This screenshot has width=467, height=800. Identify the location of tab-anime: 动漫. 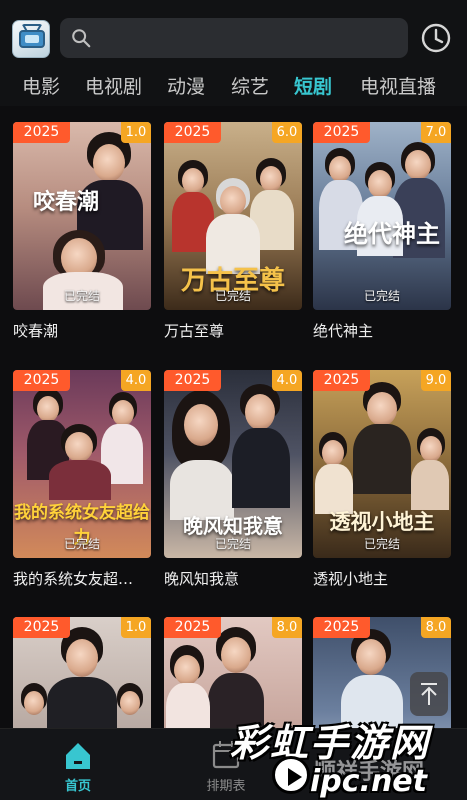
(186, 87).